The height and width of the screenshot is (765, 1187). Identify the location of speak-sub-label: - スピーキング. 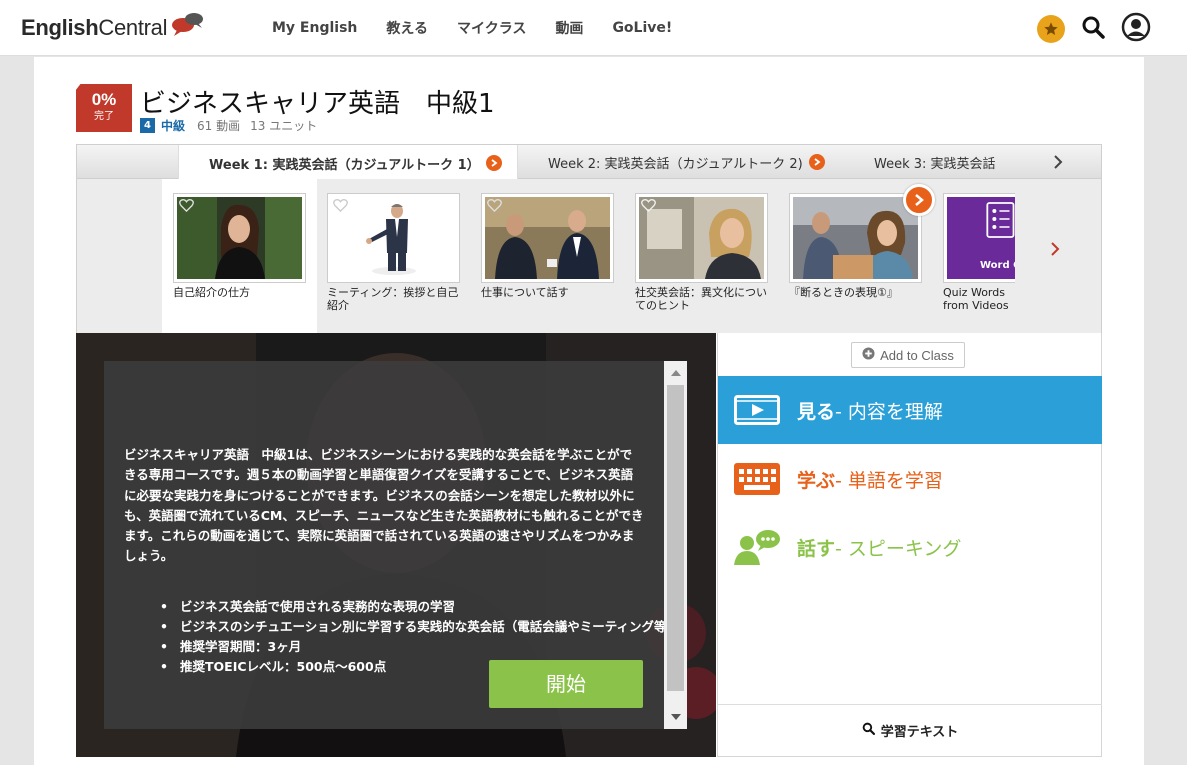
(898, 548).